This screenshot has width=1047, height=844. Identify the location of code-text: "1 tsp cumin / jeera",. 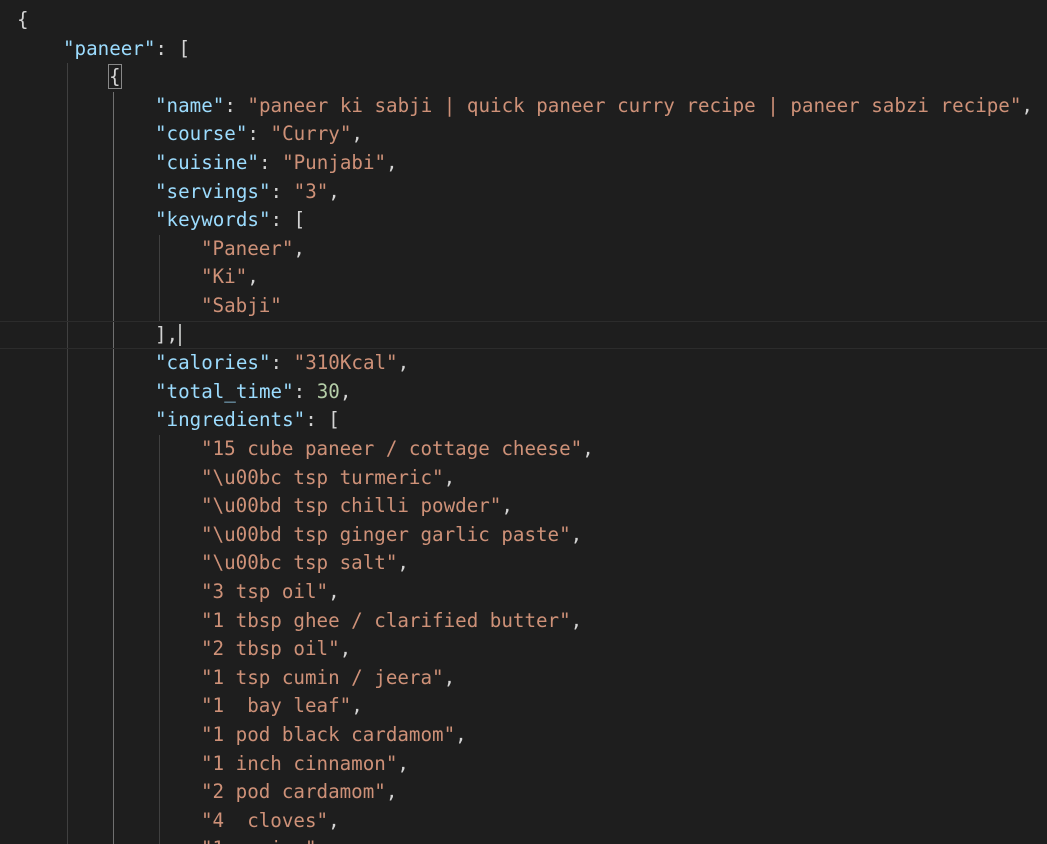
(328, 678).